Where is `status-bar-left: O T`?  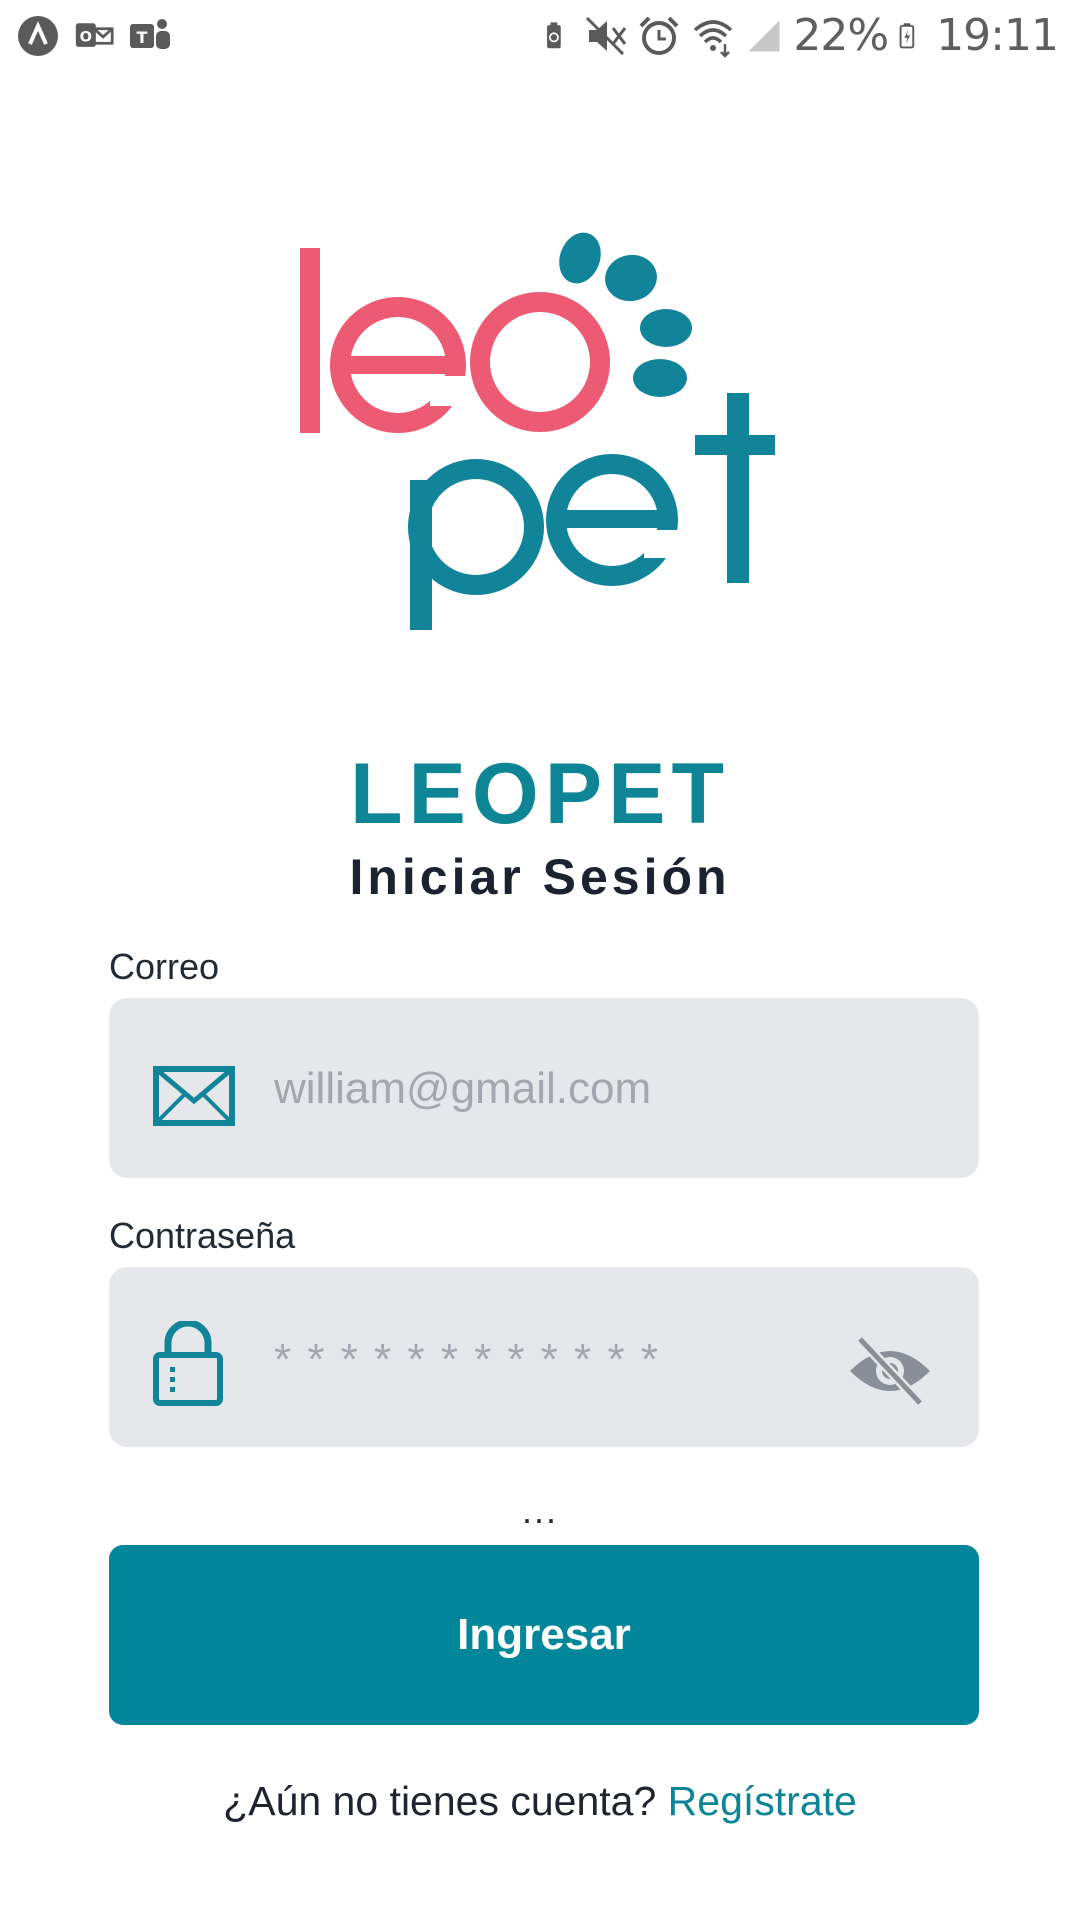
status-bar-left: O T is located at coordinates (94, 36).